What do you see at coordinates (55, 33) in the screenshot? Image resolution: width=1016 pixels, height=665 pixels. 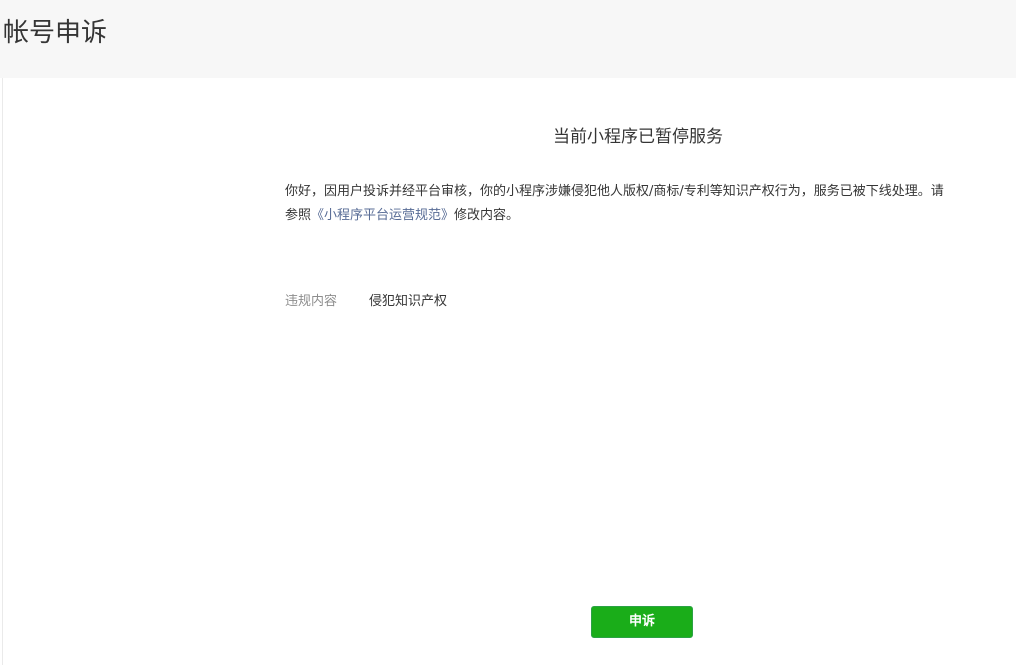 I see `page-title: 帐号申诉` at bounding box center [55, 33].